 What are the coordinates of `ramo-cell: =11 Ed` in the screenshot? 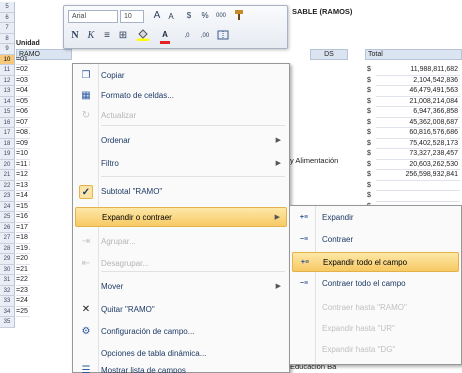 It's located at (23, 165).